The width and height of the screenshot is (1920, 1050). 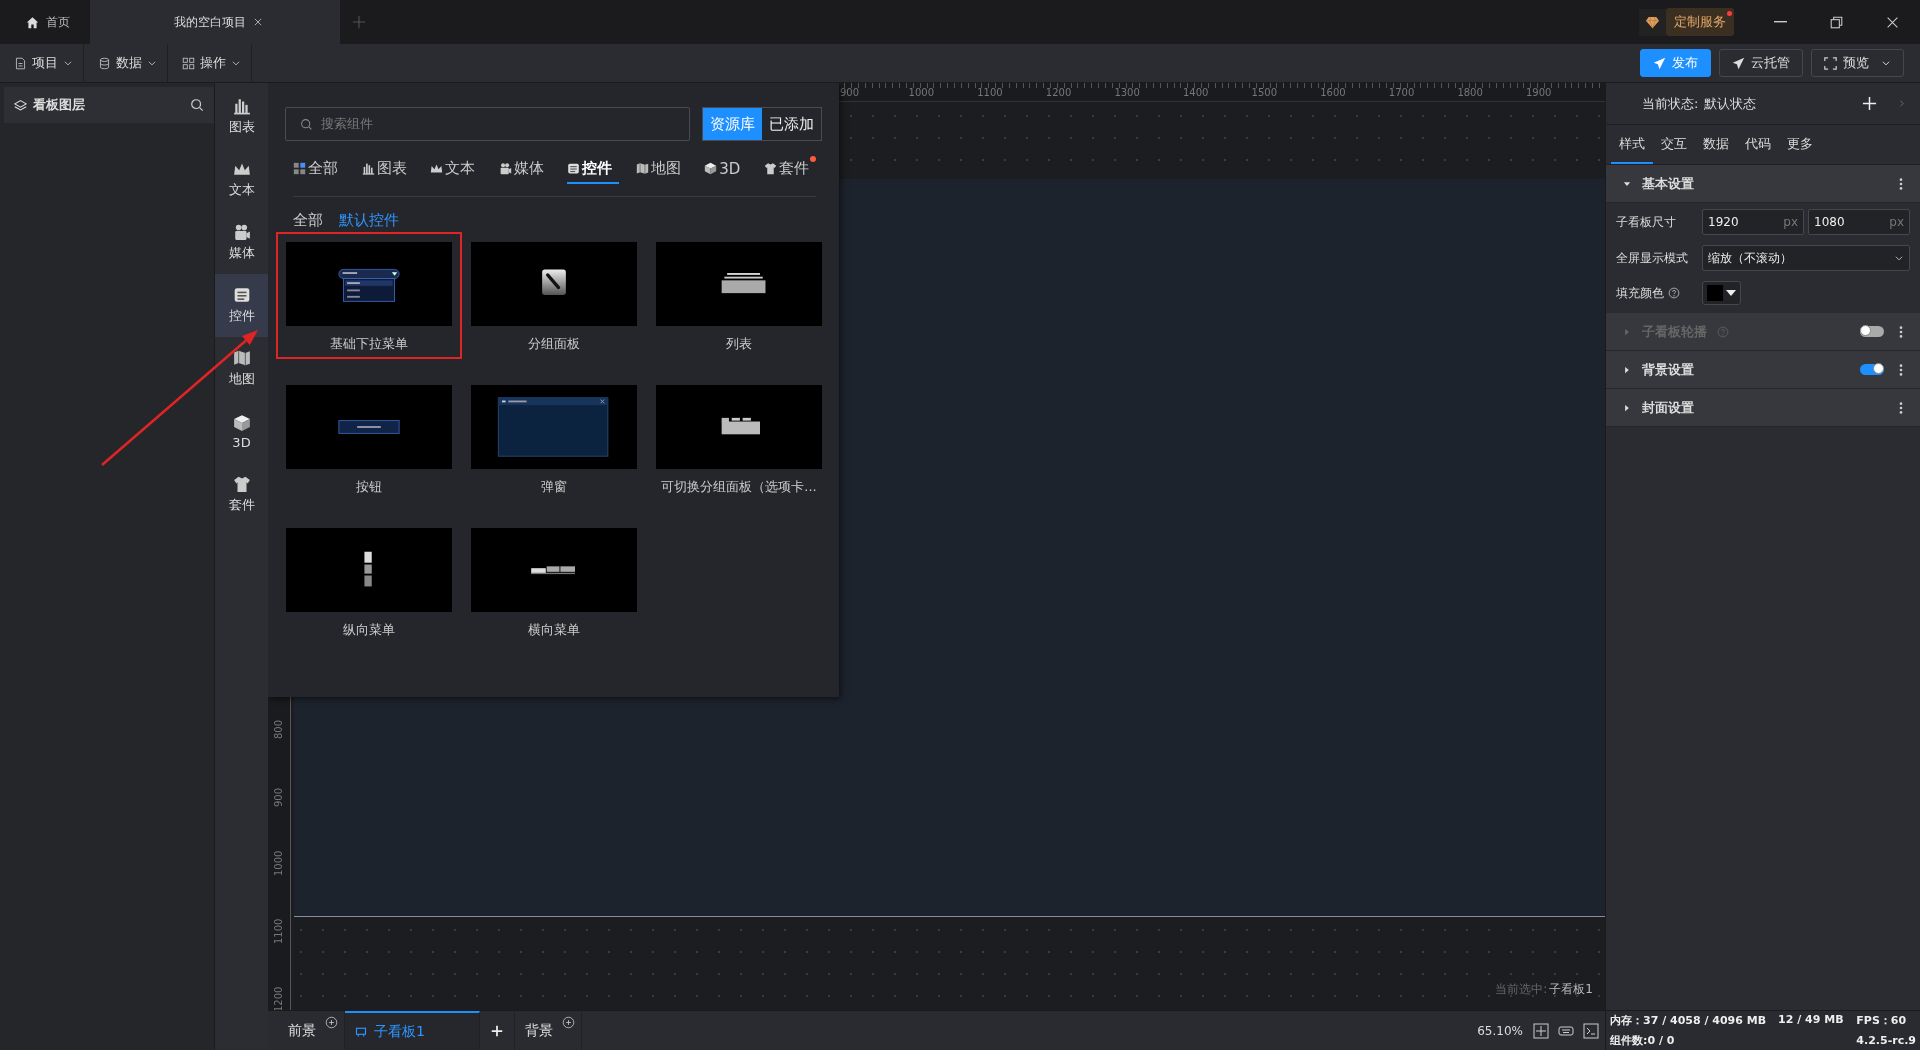 I want to click on input-field: 1080 px, so click(x=1859, y=222).